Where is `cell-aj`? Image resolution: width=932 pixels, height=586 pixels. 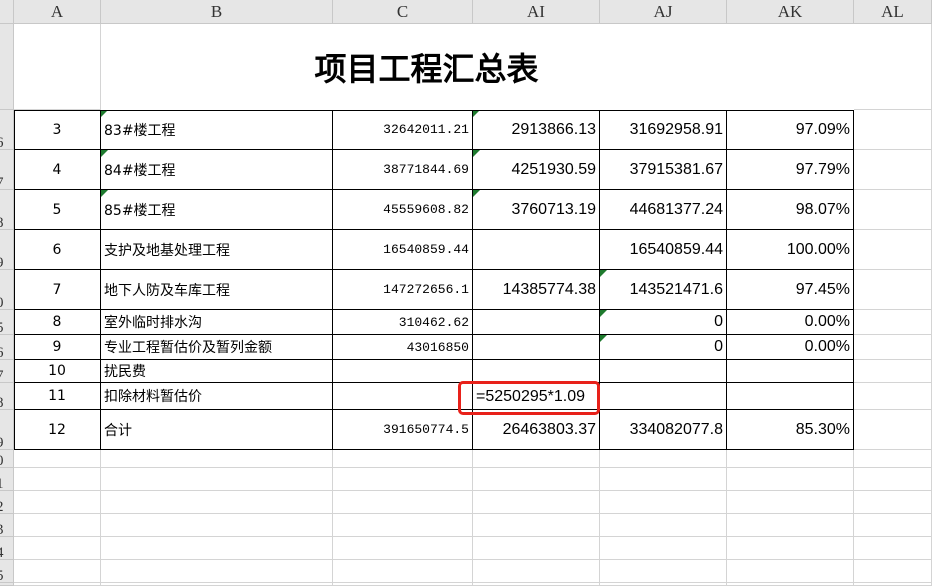
cell-aj is located at coordinates (663, 371).